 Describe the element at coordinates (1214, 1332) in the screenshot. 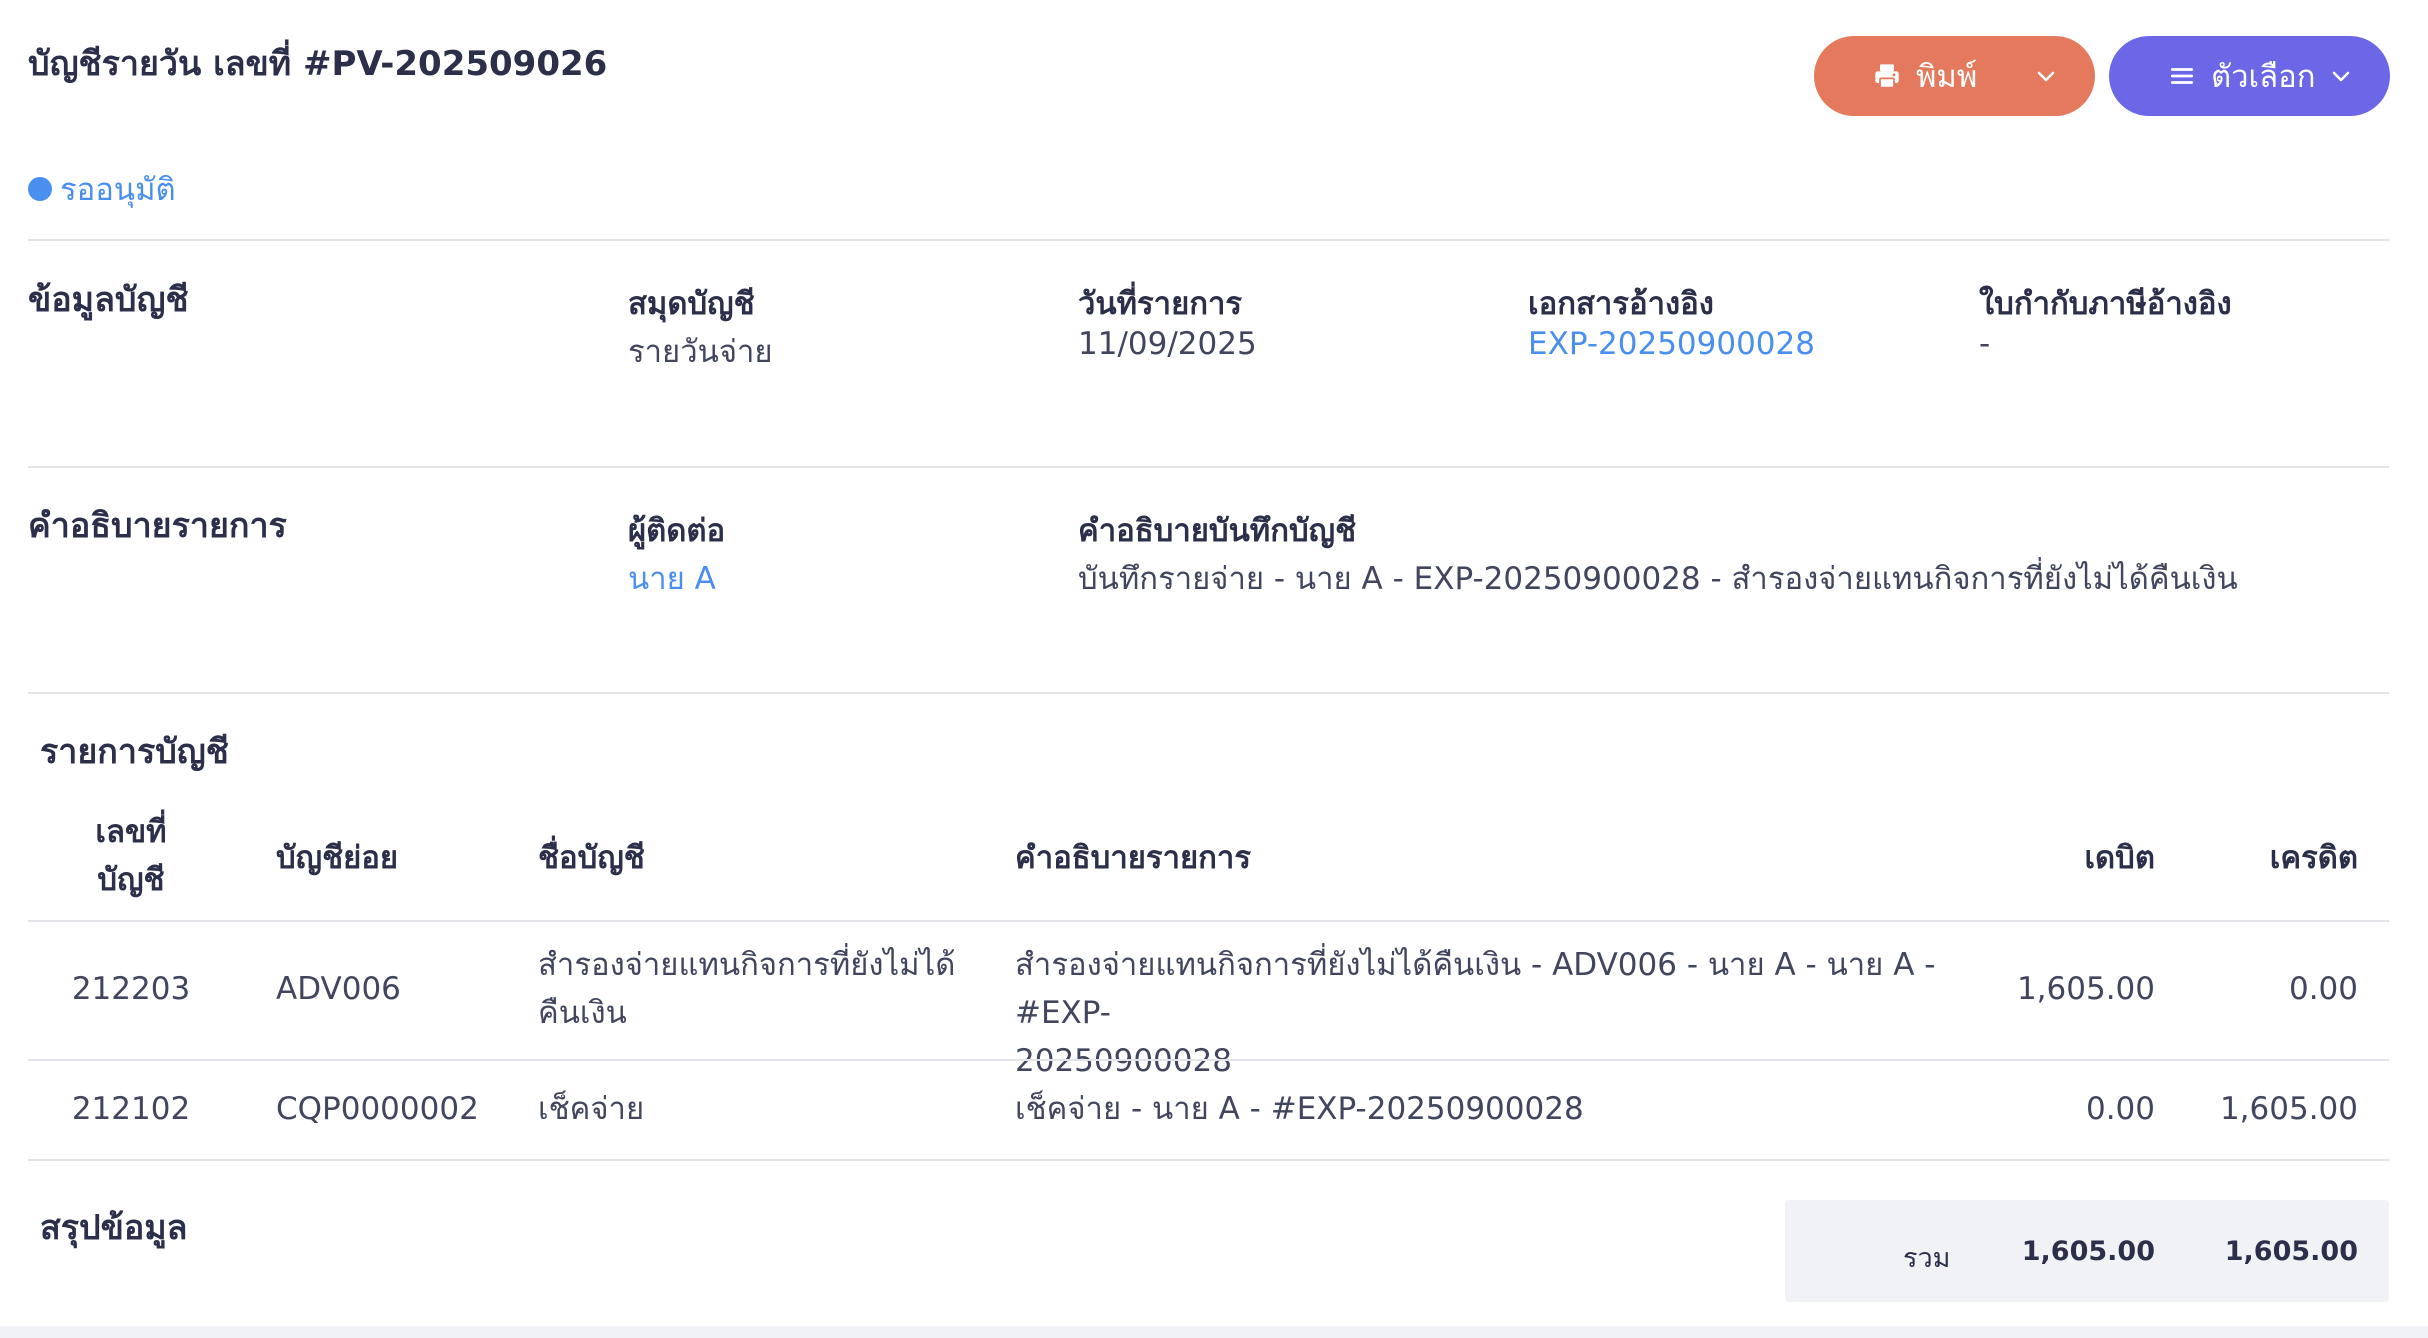

I see `page-bottom-edge` at that location.